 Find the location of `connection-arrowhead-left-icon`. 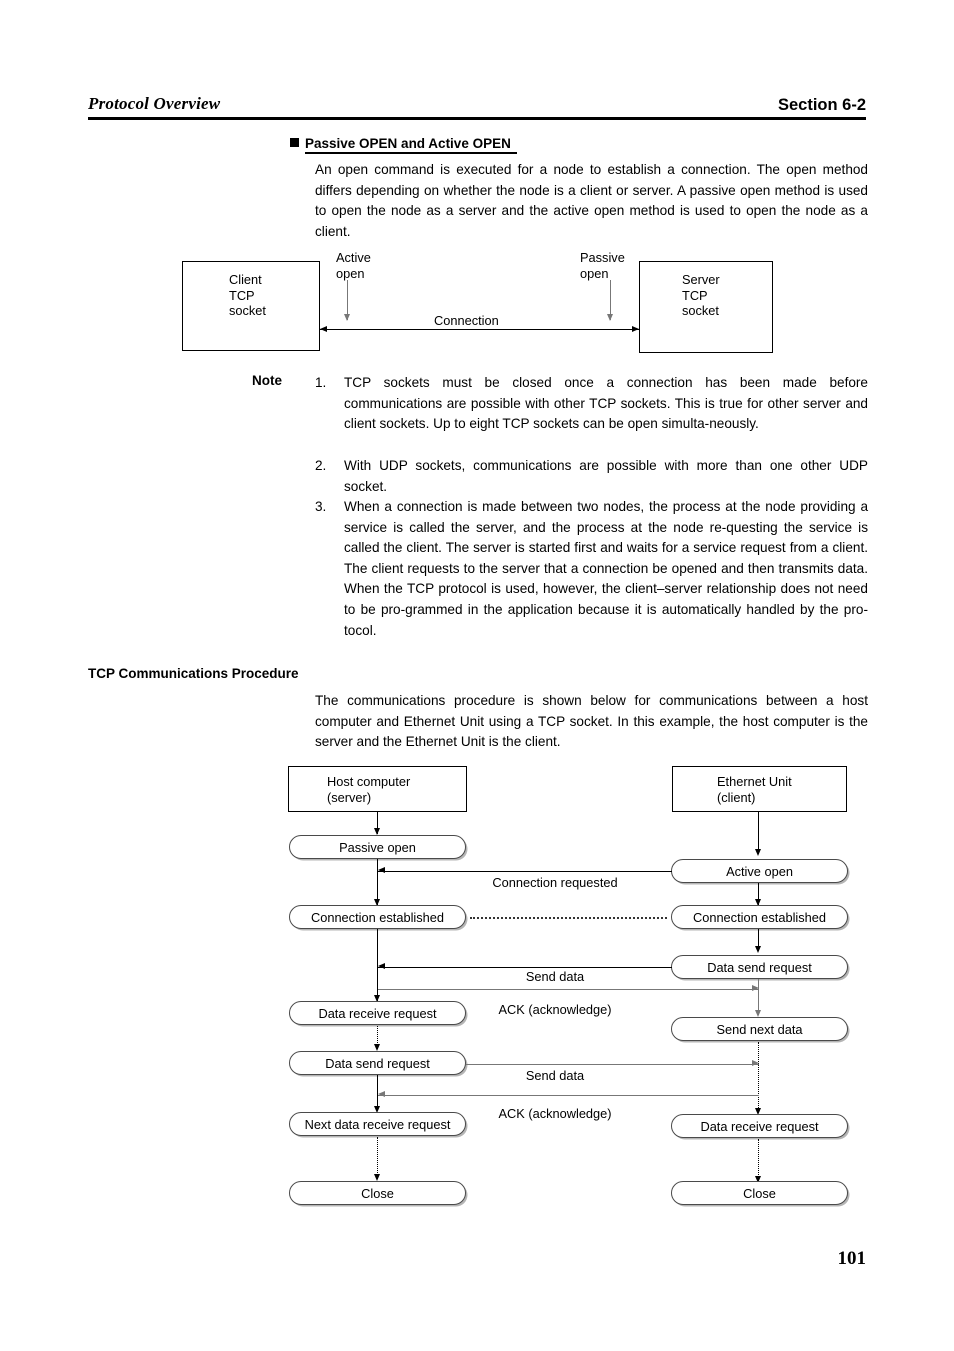

connection-arrowhead-left-icon is located at coordinates (323, 328).